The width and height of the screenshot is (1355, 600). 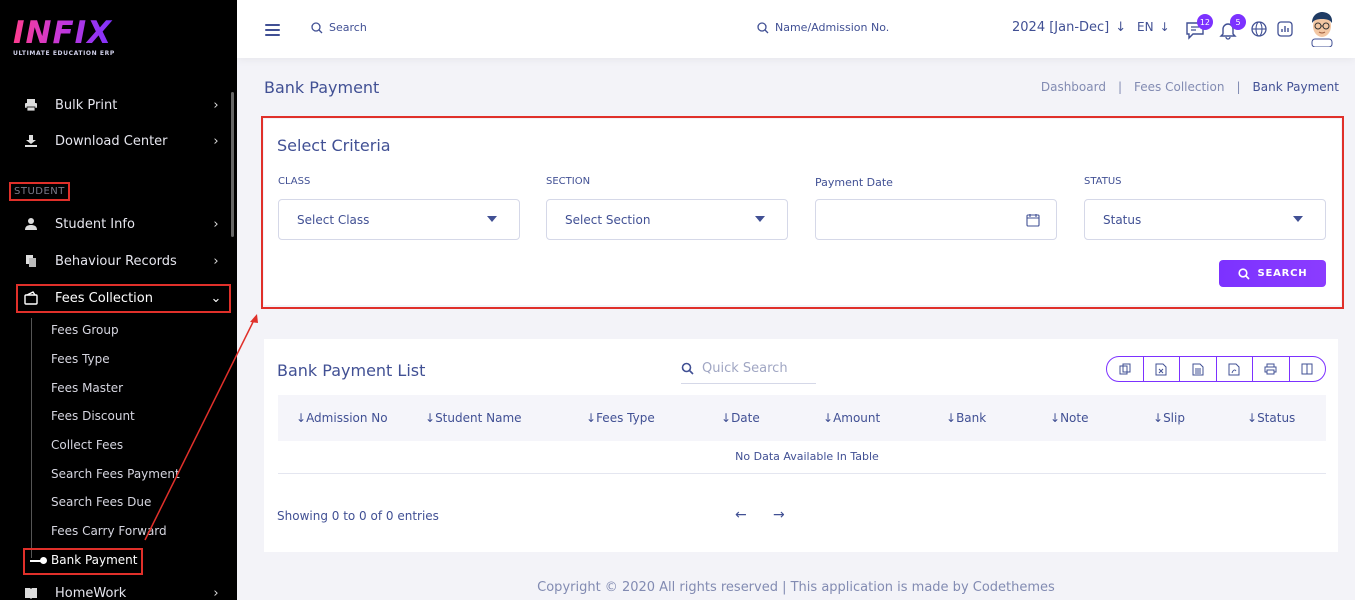 I want to click on website-button, so click(x=1260, y=30).